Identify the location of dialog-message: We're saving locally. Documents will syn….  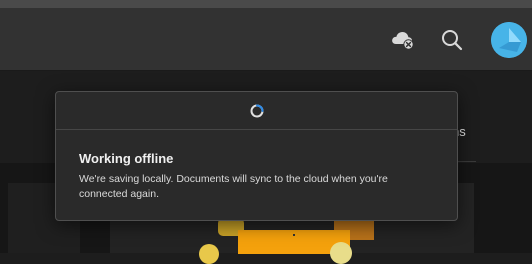
(233, 186).